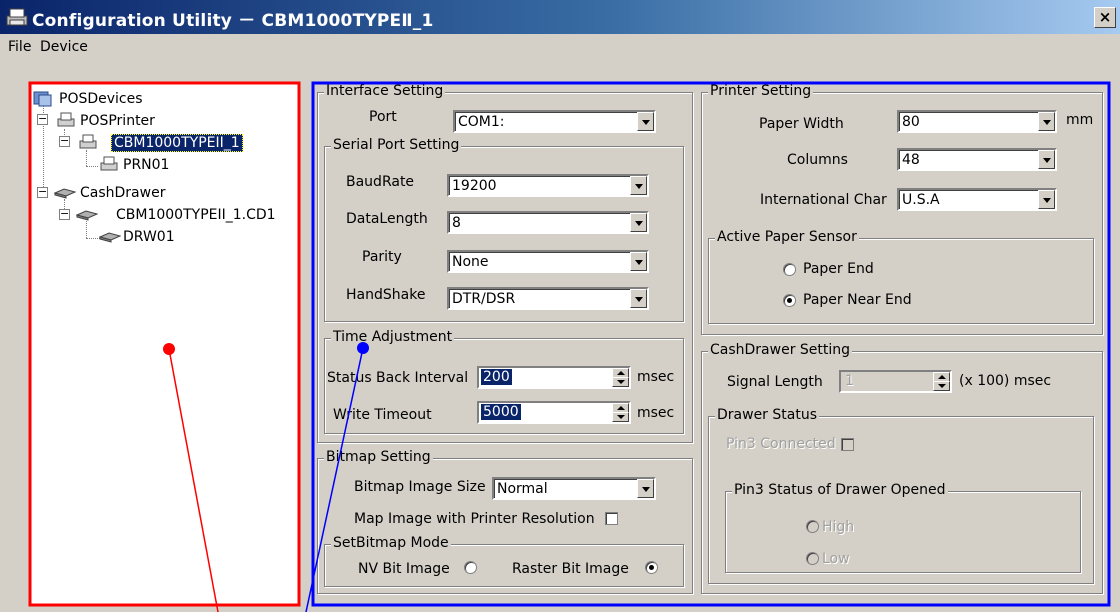 The width and height of the screenshot is (1120, 612). What do you see at coordinates (404, 569) in the screenshot?
I see `nv-bit-image-label: NV Bit Image` at bounding box center [404, 569].